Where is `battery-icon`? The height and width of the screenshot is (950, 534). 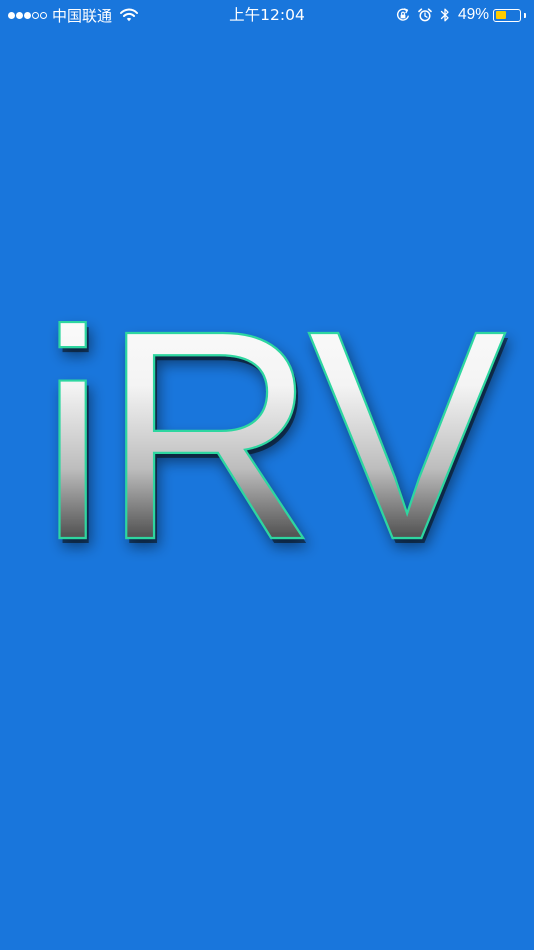
battery-icon is located at coordinates (507, 15).